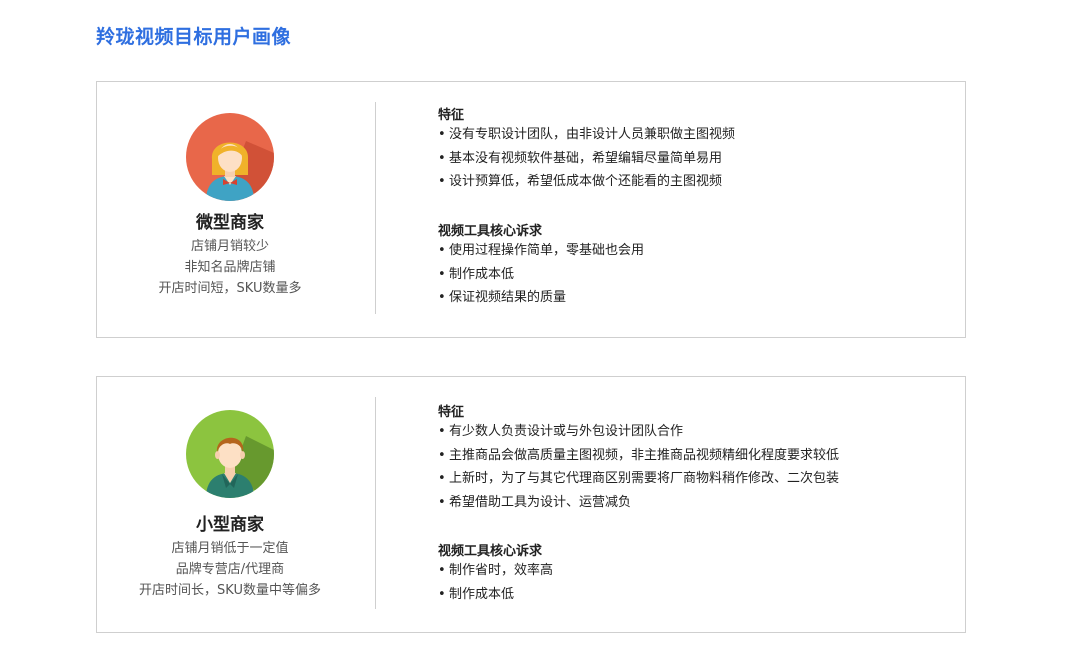 The width and height of the screenshot is (1080, 666). I want to click on persona-name: 小型商家, so click(230, 525).